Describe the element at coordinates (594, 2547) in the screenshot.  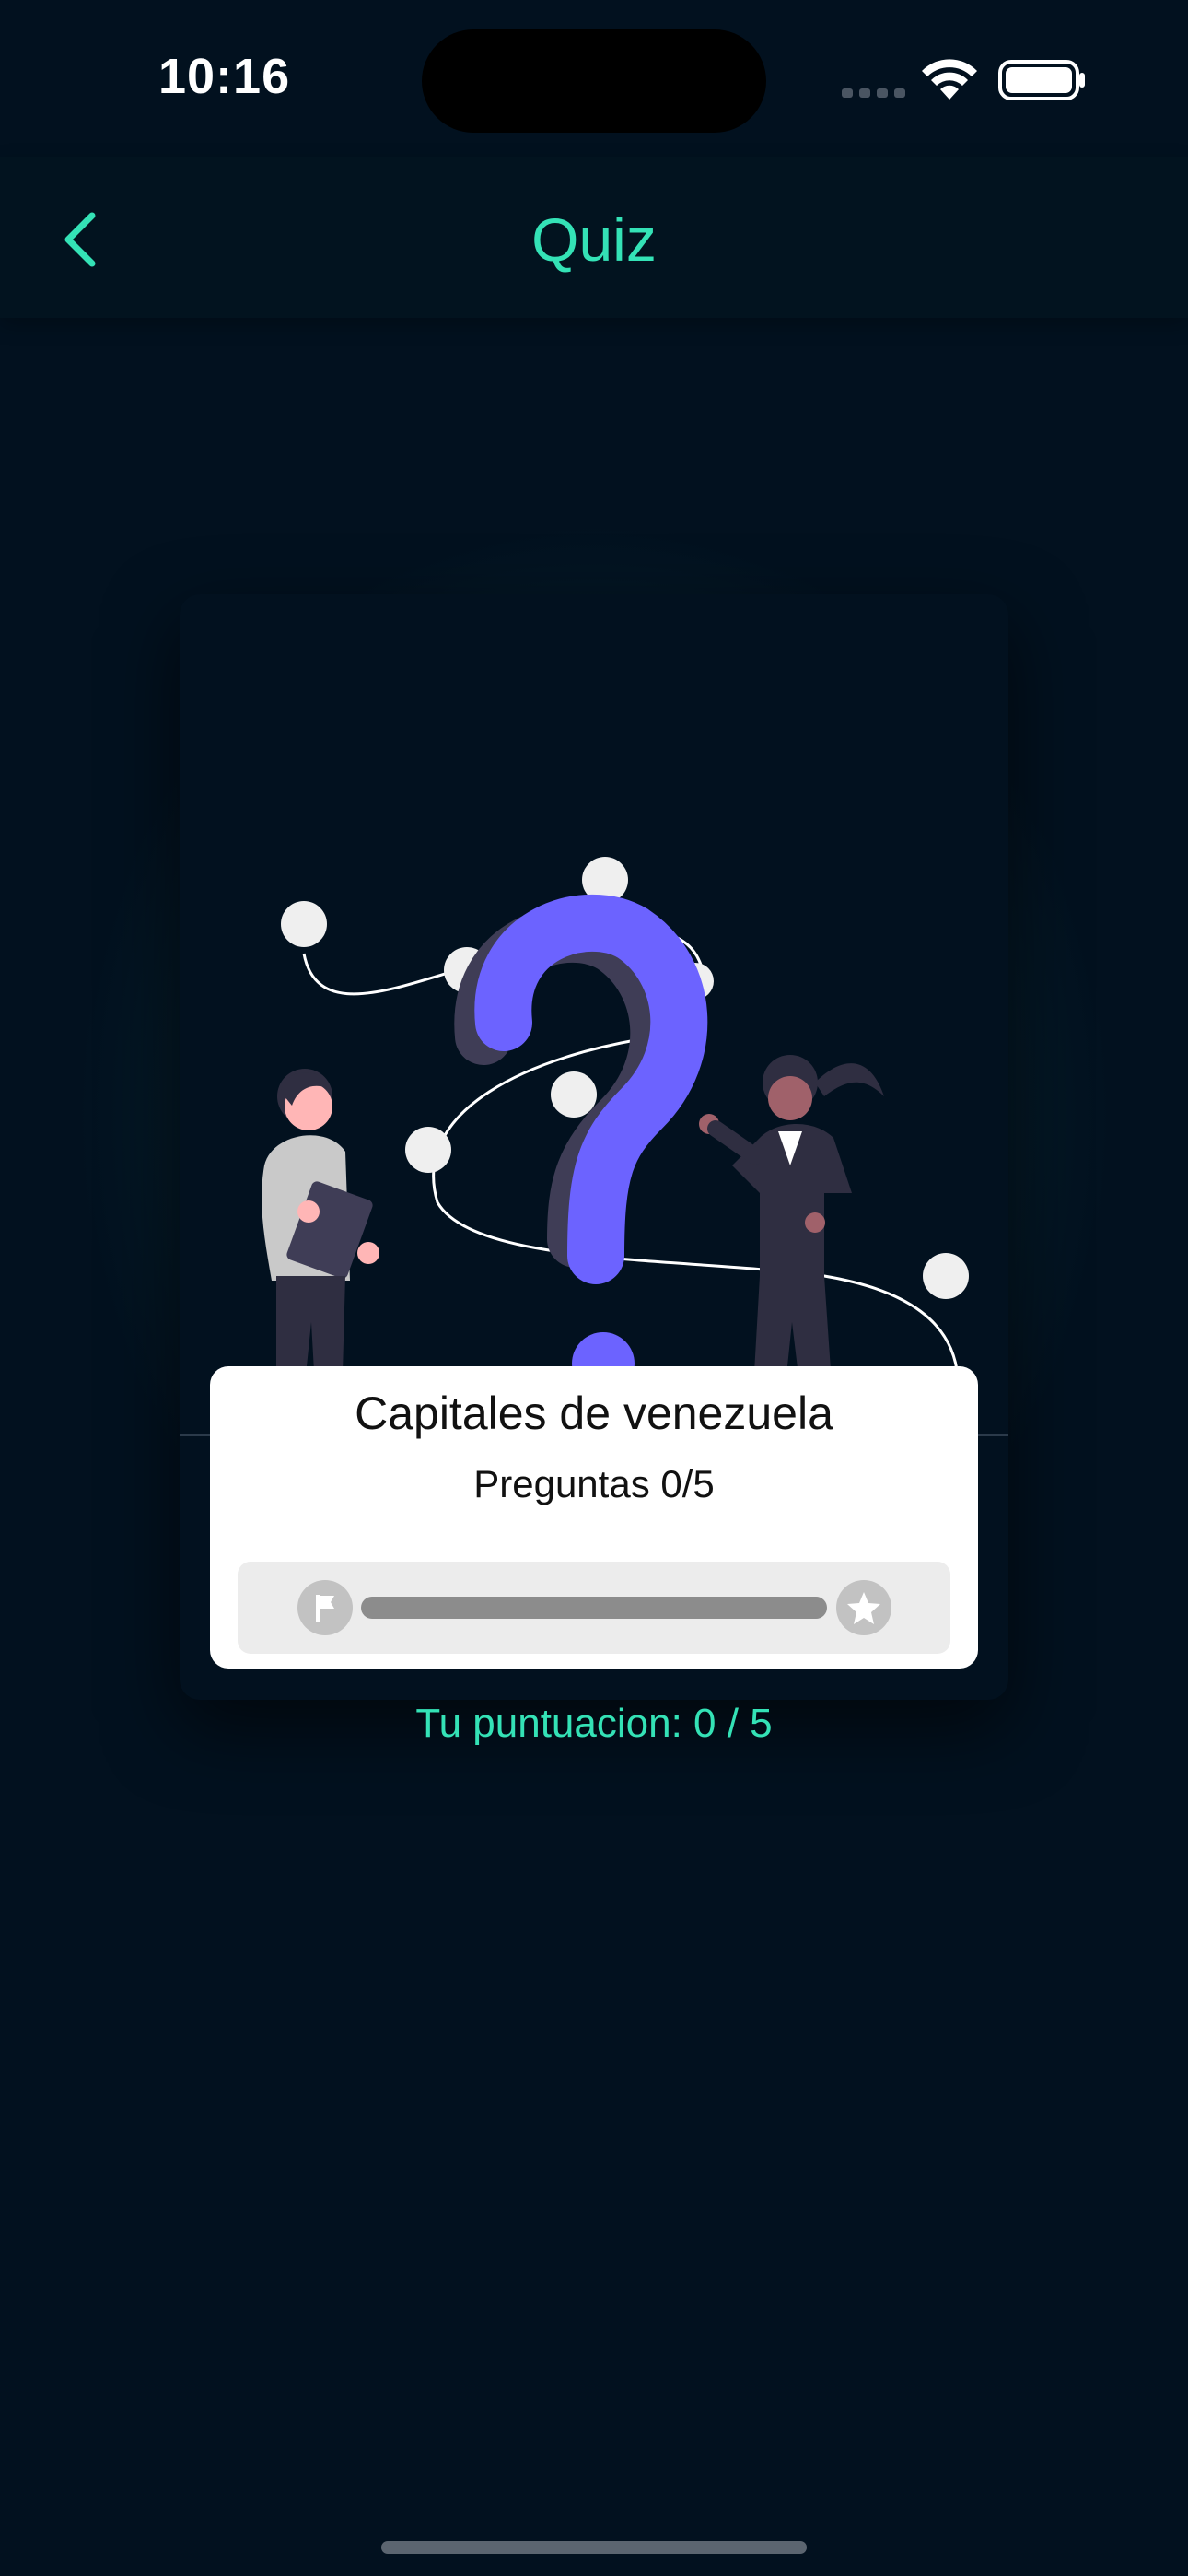
I see `home-indicator` at that location.